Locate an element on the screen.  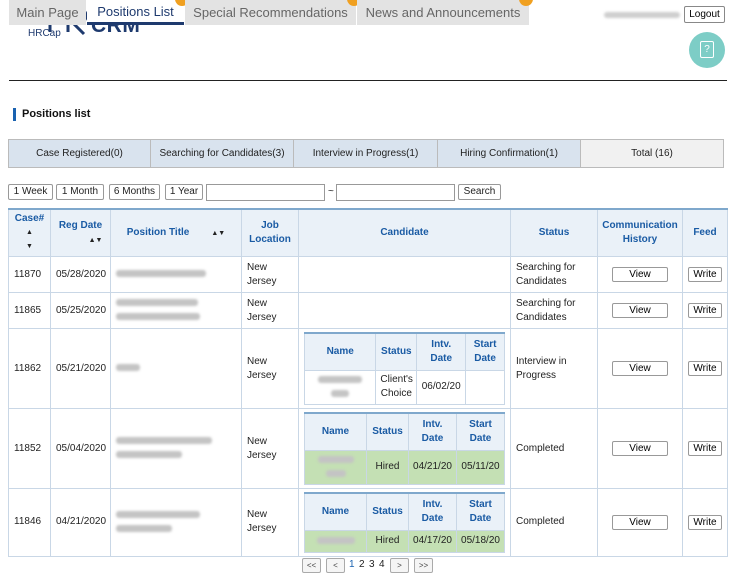
candidate-row: Hired 04/21/20 05/11/20 is located at coordinates (404, 467).